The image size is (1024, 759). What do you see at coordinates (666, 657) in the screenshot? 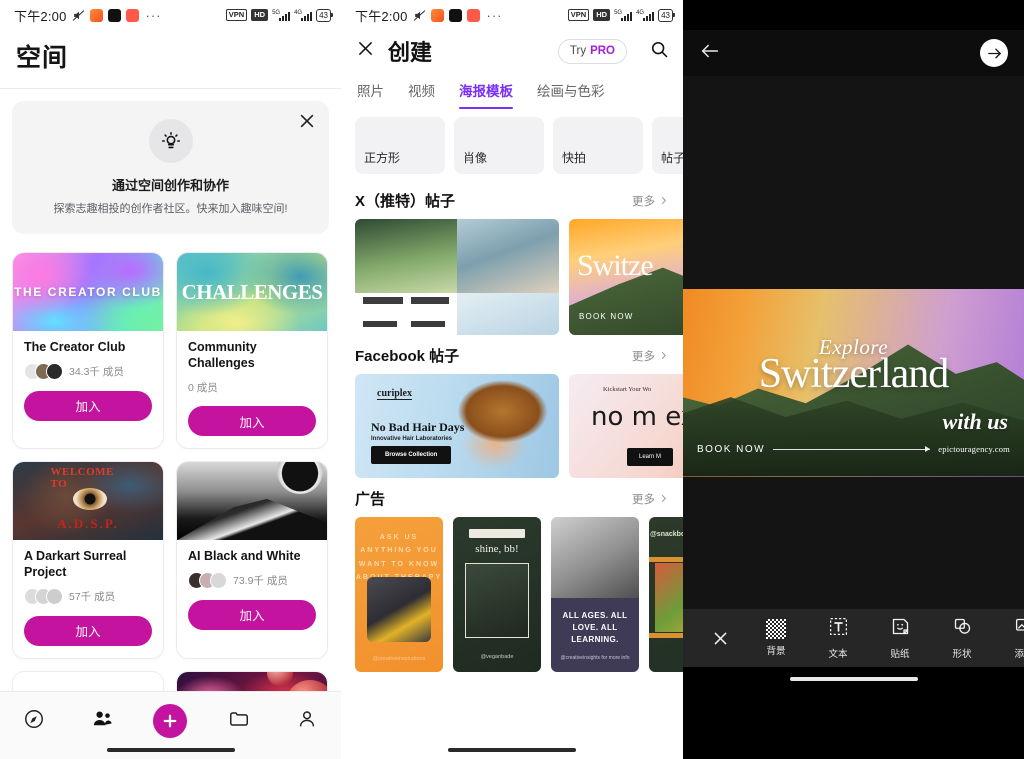
I see `thumb-cta: CLICK` at bounding box center [666, 657].